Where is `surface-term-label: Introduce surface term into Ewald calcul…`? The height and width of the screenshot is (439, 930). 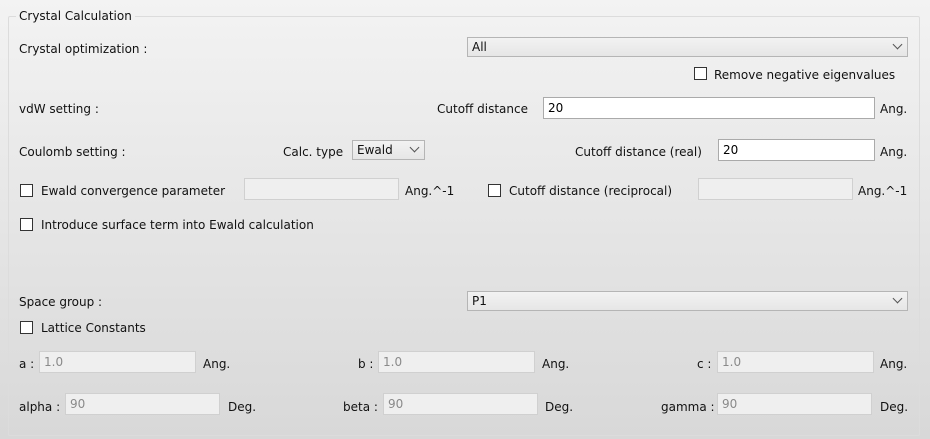 surface-term-label: Introduce surface term into Ewald calcul… is located at coordinates (177, 225).